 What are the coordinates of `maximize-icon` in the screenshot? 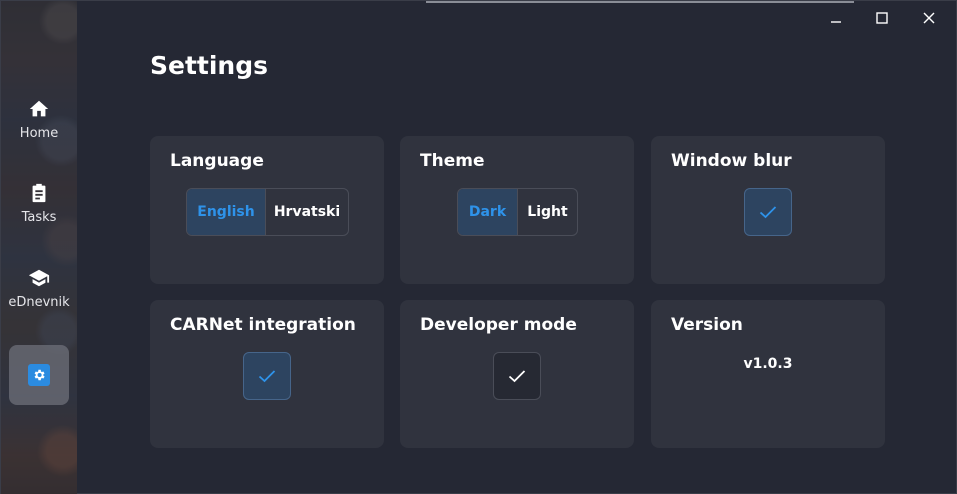 It's located at (882, 18).